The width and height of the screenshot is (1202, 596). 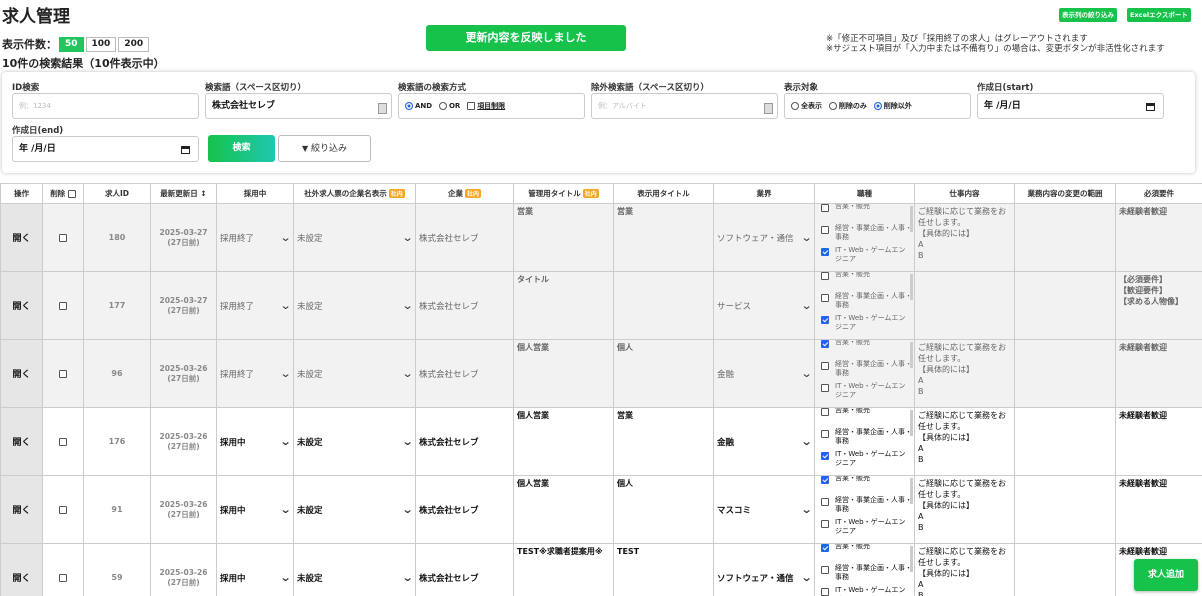 I want to click on filter-button: ▼ 絞り込み, so click(x=324, y=148).